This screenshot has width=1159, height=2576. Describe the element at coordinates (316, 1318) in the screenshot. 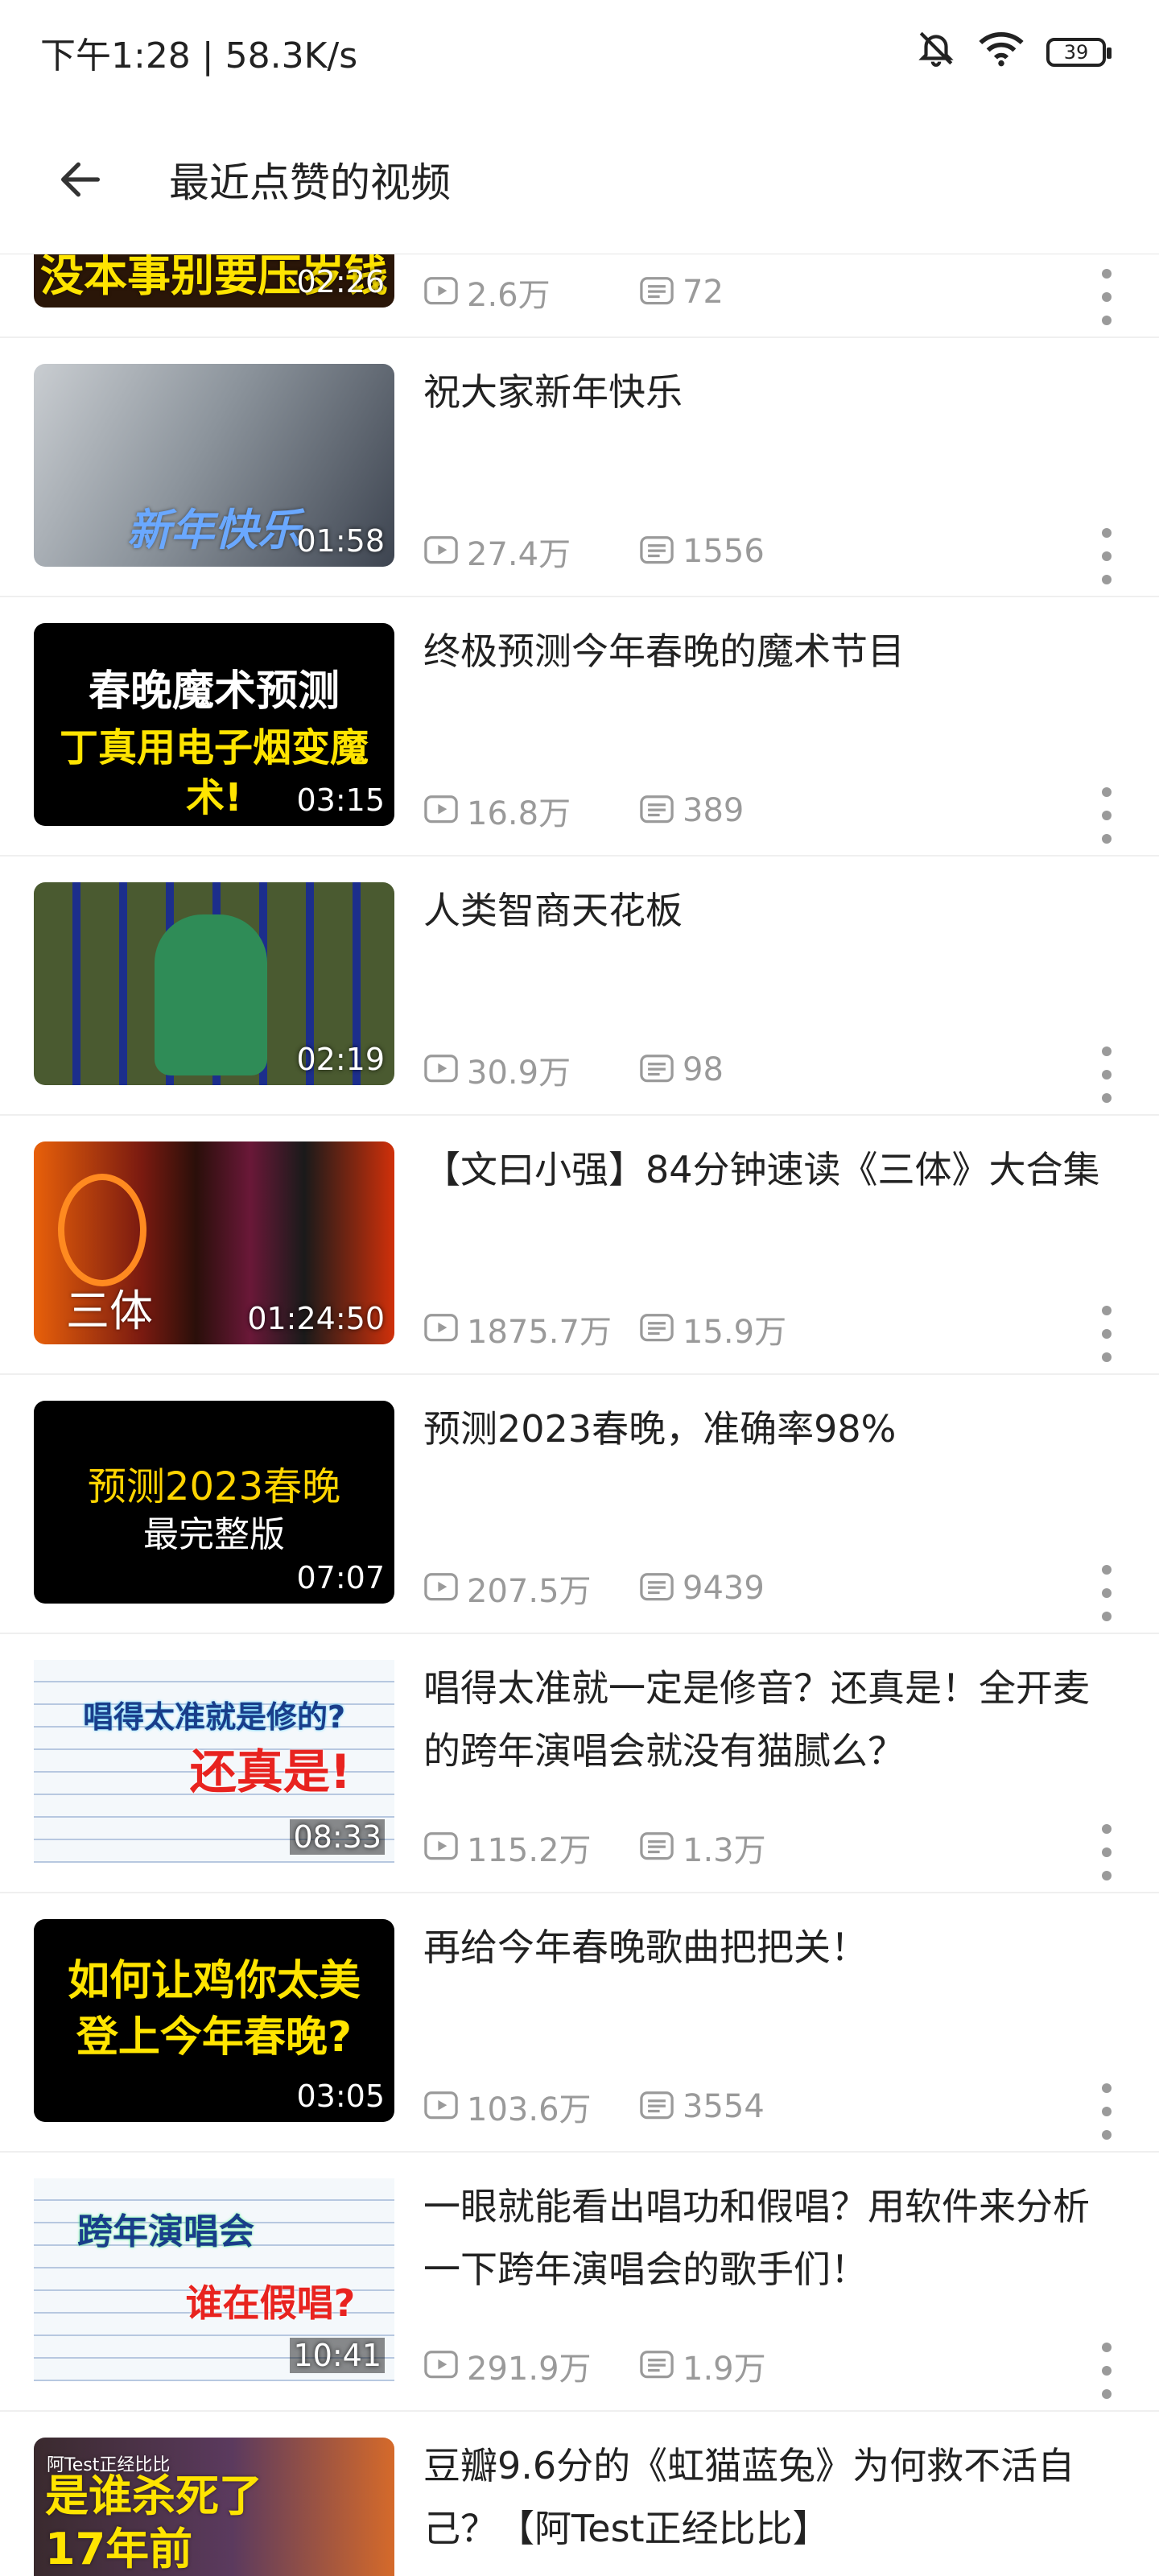

I see `video-duration: 01:24:50` at that location.